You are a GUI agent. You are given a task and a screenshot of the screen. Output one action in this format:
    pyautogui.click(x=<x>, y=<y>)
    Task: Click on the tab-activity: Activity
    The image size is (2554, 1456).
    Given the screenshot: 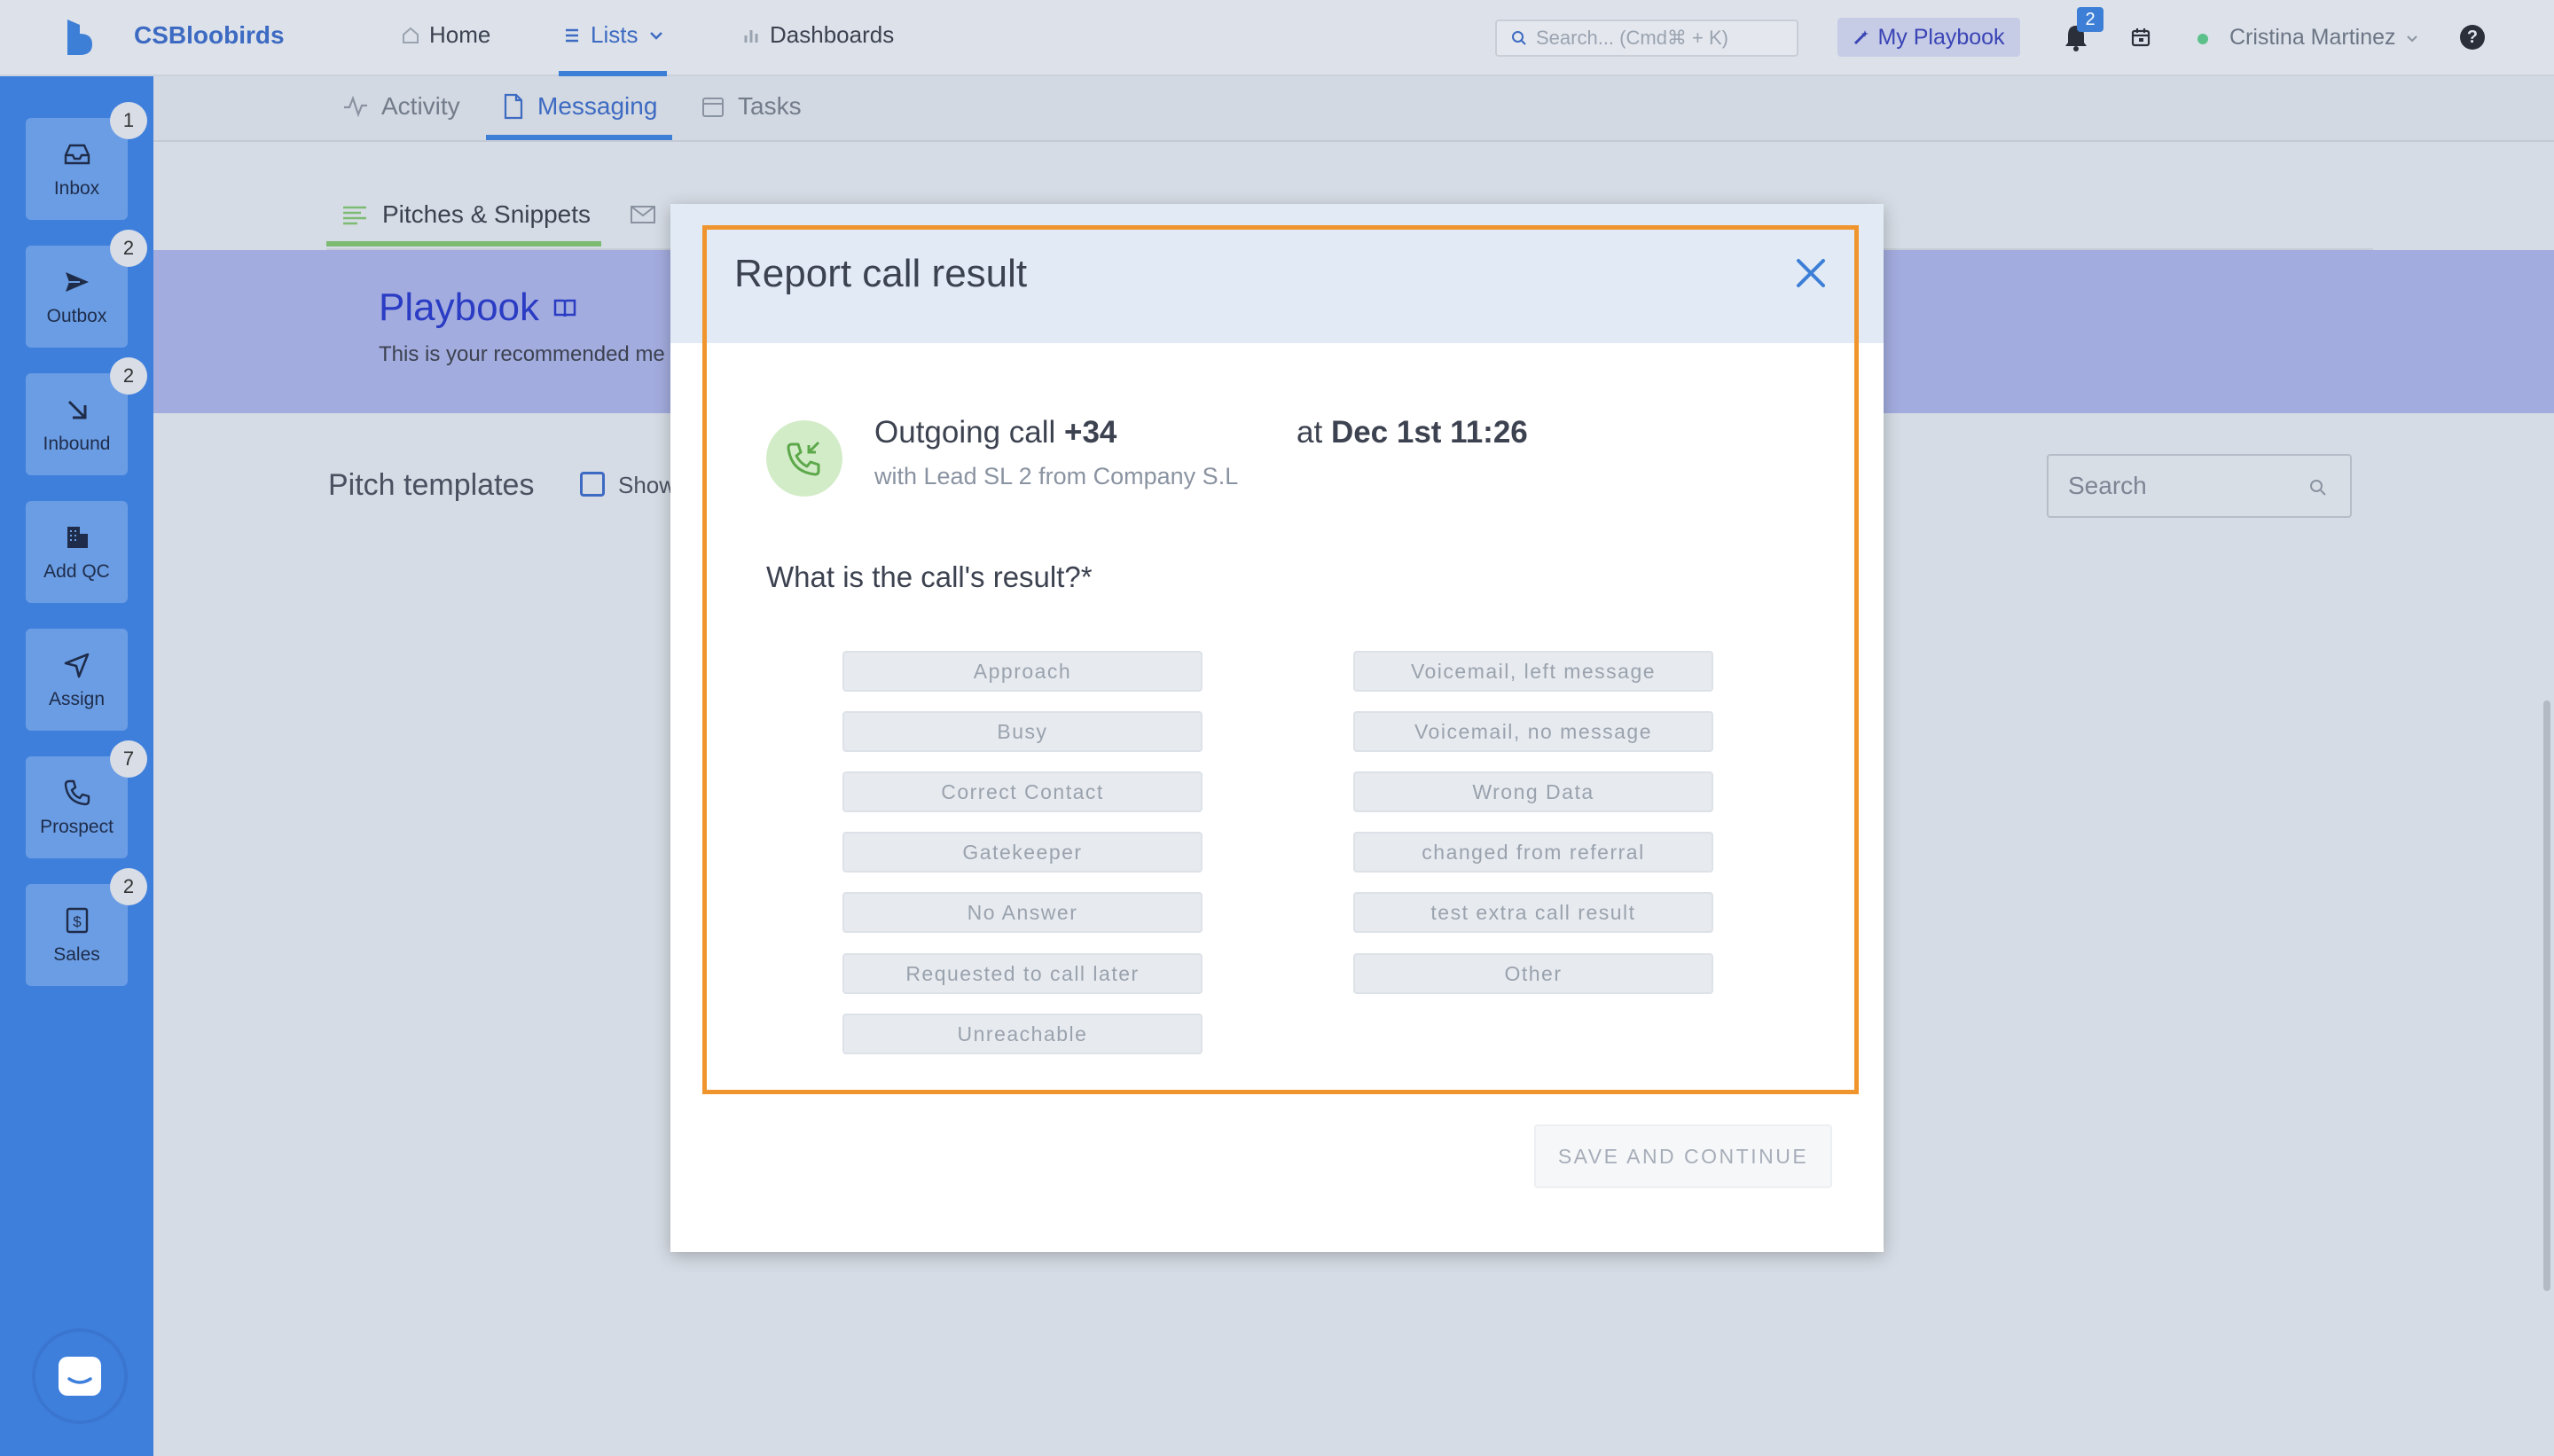 What is the action you would take?
    pyautogui.click(x=401, y=106)
    